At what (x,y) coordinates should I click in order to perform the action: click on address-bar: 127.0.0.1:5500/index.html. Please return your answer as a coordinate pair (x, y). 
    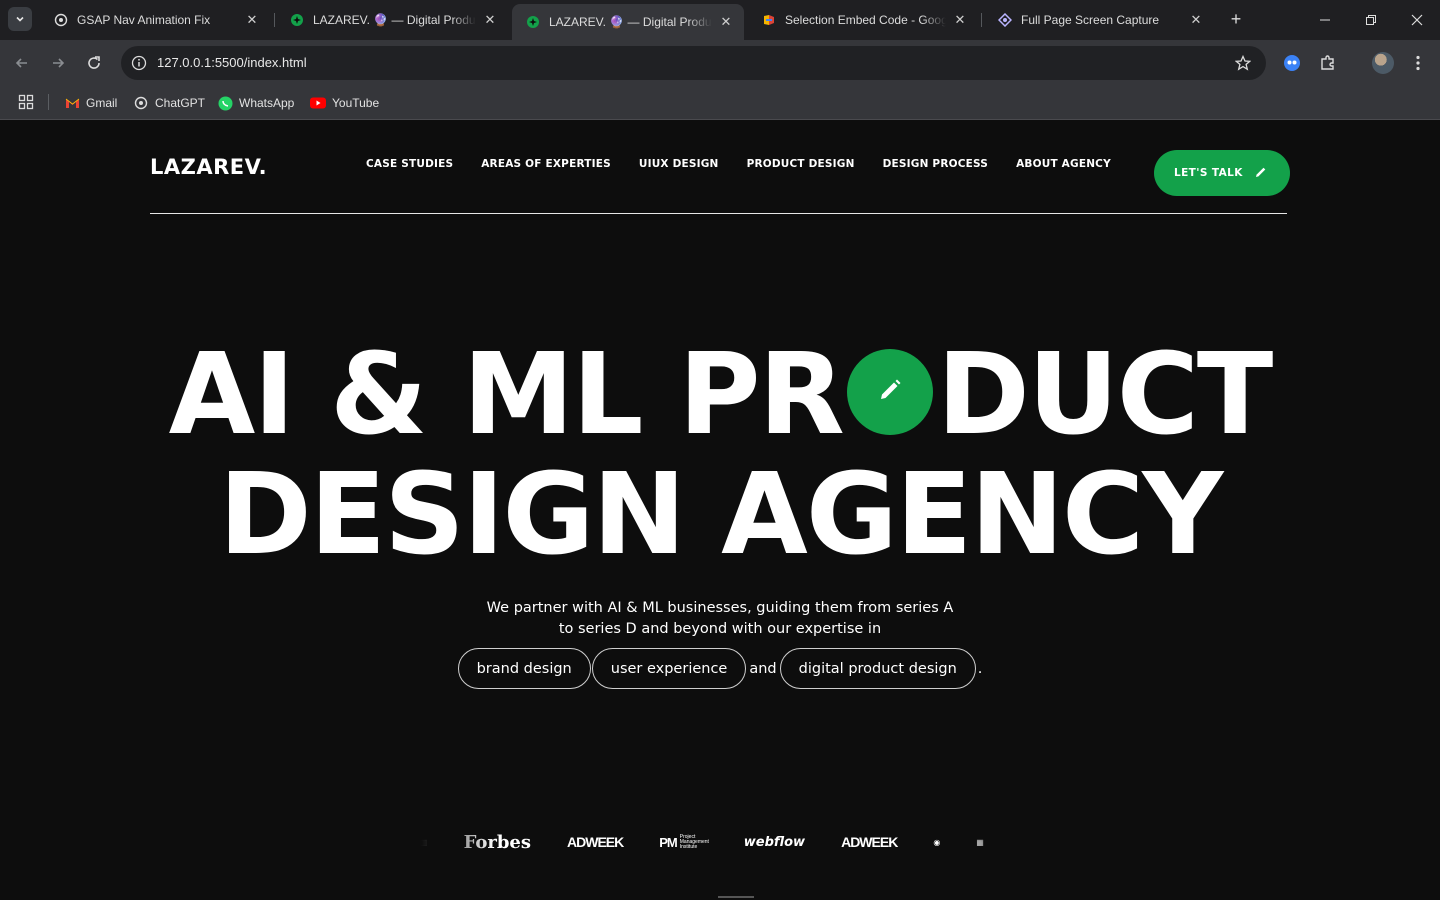
    Looking at the image, I should click on (693, 63).